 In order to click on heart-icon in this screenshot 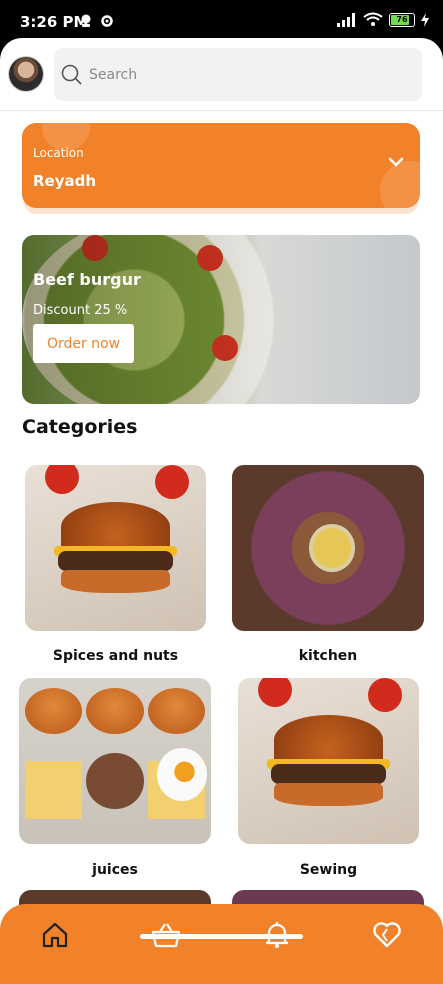, I will do `click(387, 935)`.